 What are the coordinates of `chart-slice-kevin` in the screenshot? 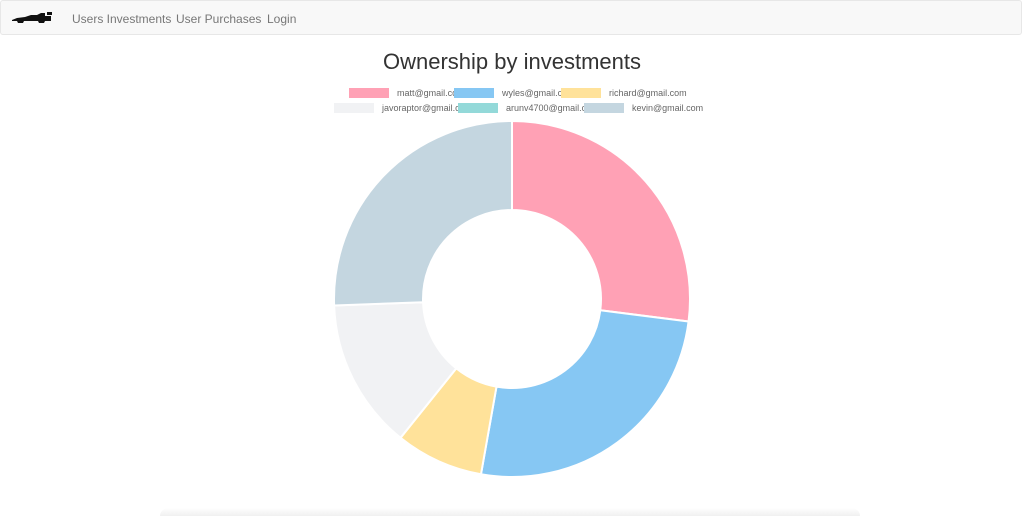 It's located at (423, 213).